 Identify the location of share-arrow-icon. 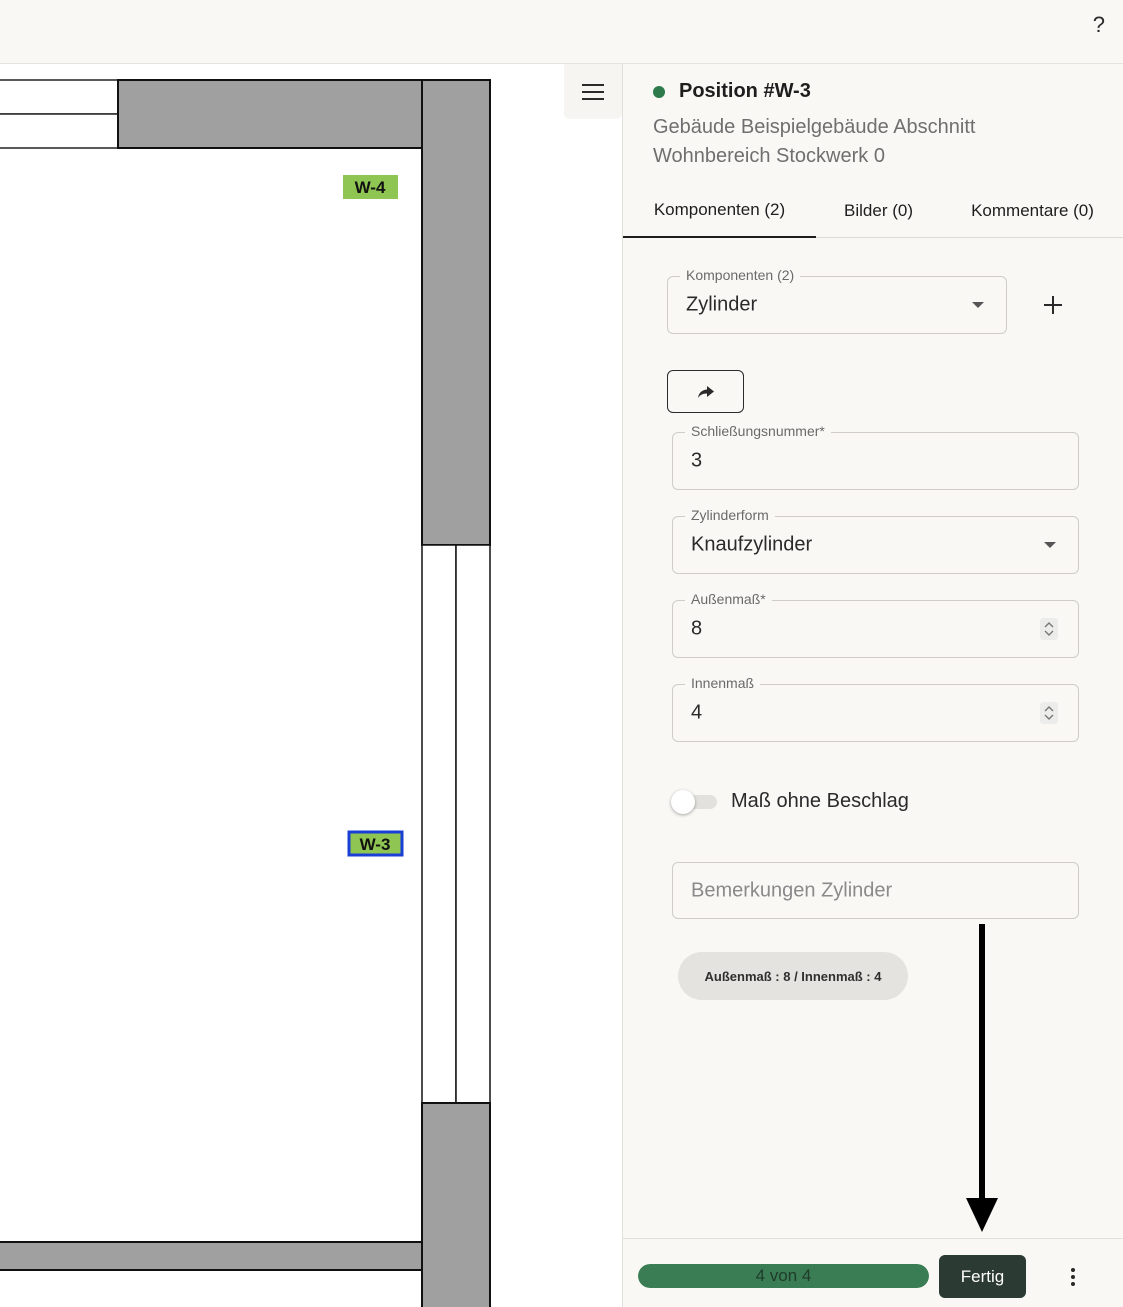
(705, 391).